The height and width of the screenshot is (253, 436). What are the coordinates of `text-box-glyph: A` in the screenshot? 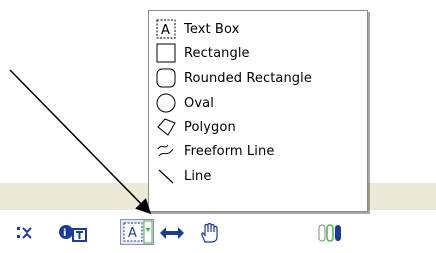 It's located at (132, 233).